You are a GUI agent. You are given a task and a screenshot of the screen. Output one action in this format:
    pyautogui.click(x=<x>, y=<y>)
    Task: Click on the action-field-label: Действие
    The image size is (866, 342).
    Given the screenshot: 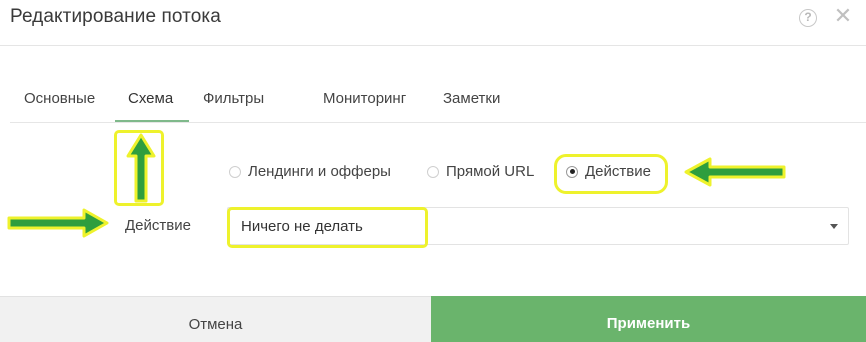 What is the action you would take?
    pyautogui.click(x=158, y=225)
    